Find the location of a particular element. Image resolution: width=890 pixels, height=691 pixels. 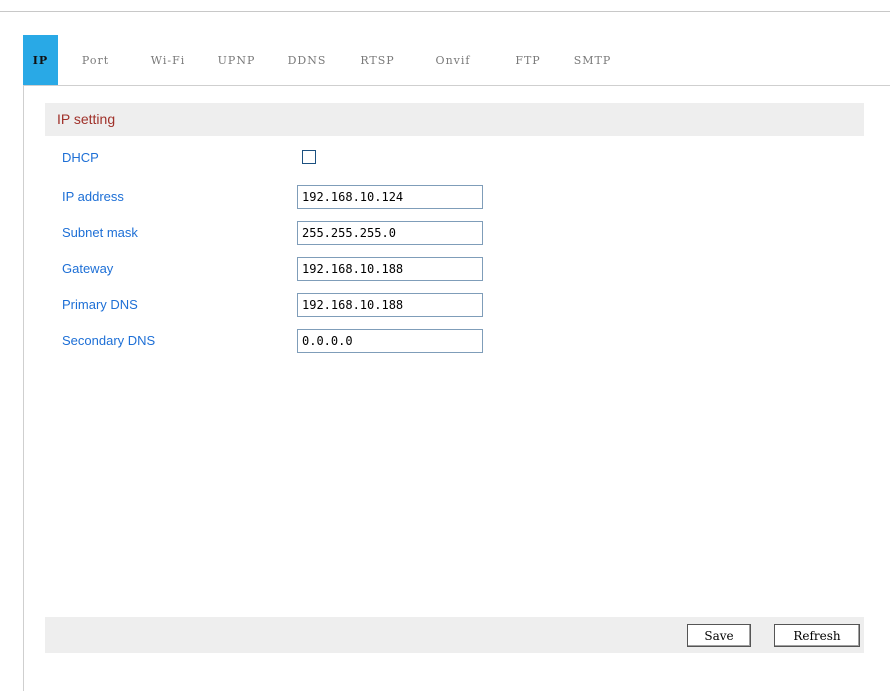

refresh-button: Refresh is located at coordinates (817, 635).